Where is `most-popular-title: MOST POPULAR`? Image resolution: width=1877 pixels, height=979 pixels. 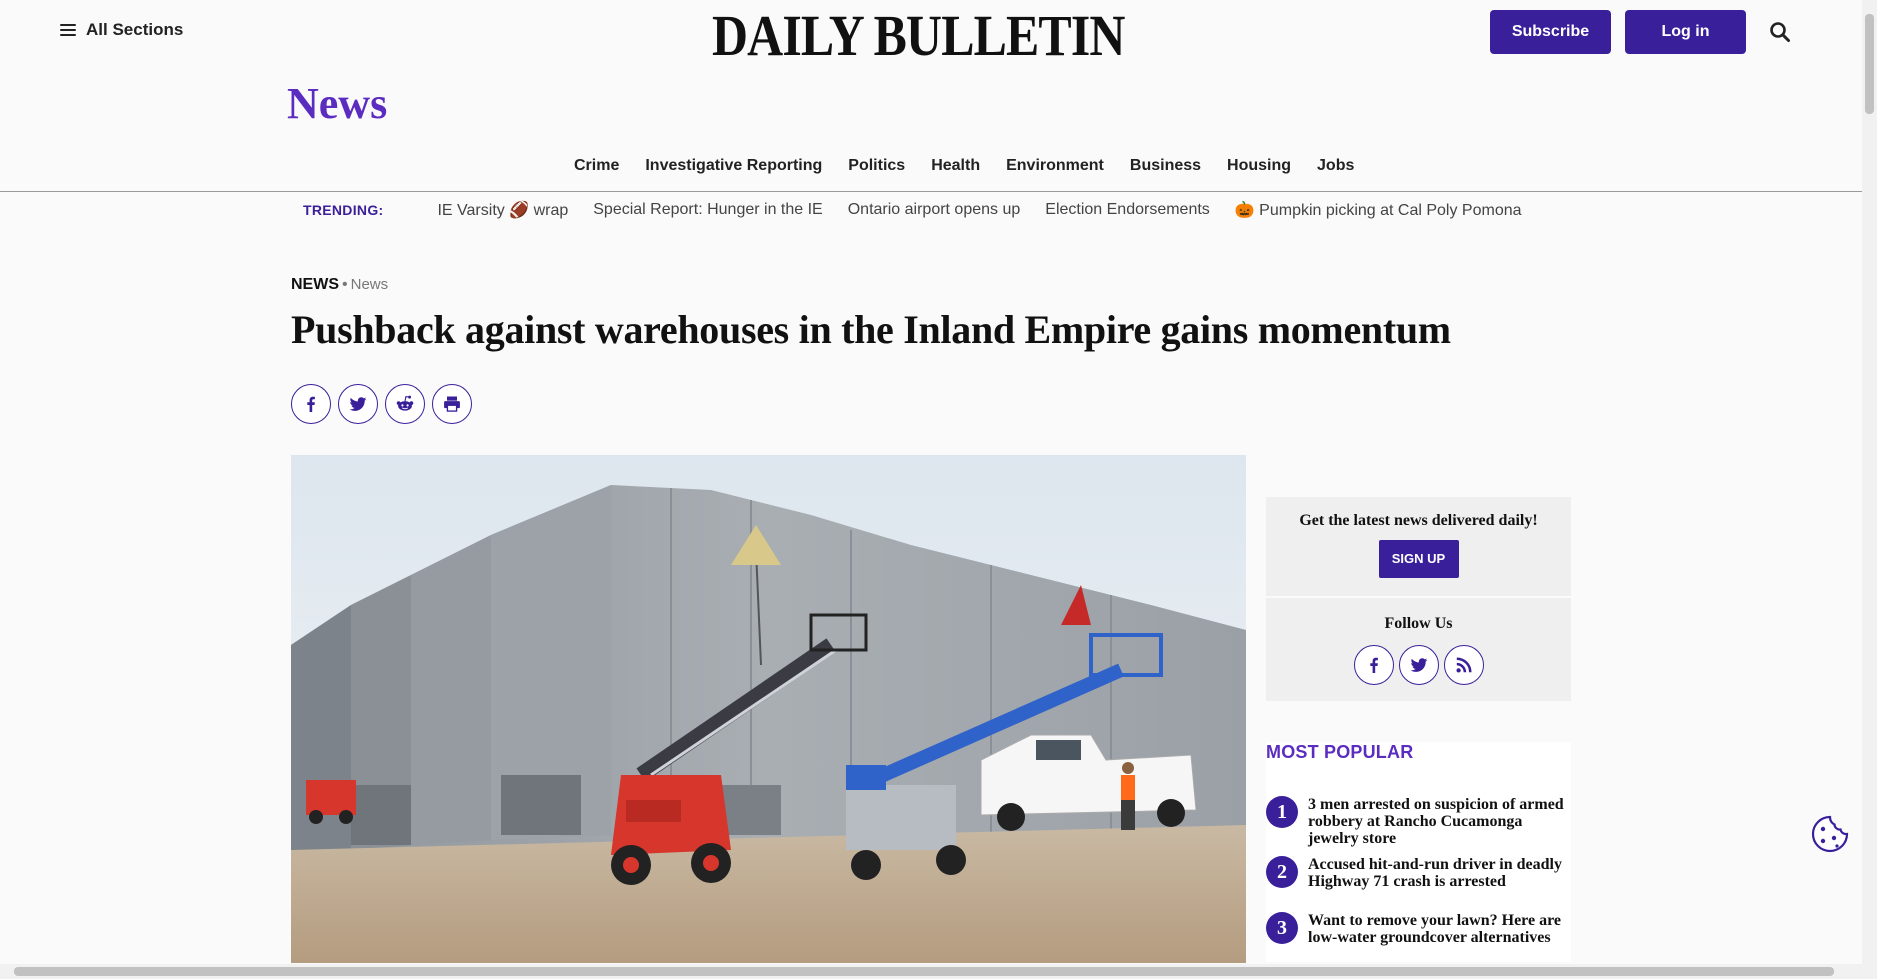 most-popular-title: MOST POPULAR is located at coordinates (1340, 752).